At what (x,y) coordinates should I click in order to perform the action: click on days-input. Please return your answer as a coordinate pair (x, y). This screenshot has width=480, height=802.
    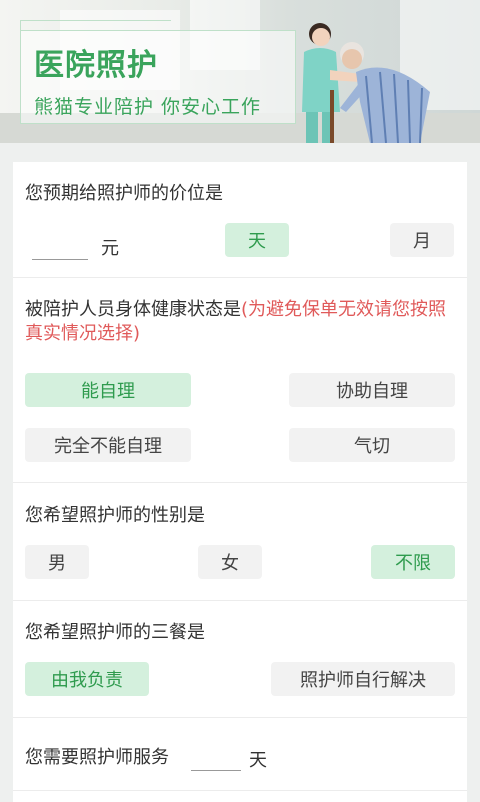
    Looking at the image, I should click on (216, 770).